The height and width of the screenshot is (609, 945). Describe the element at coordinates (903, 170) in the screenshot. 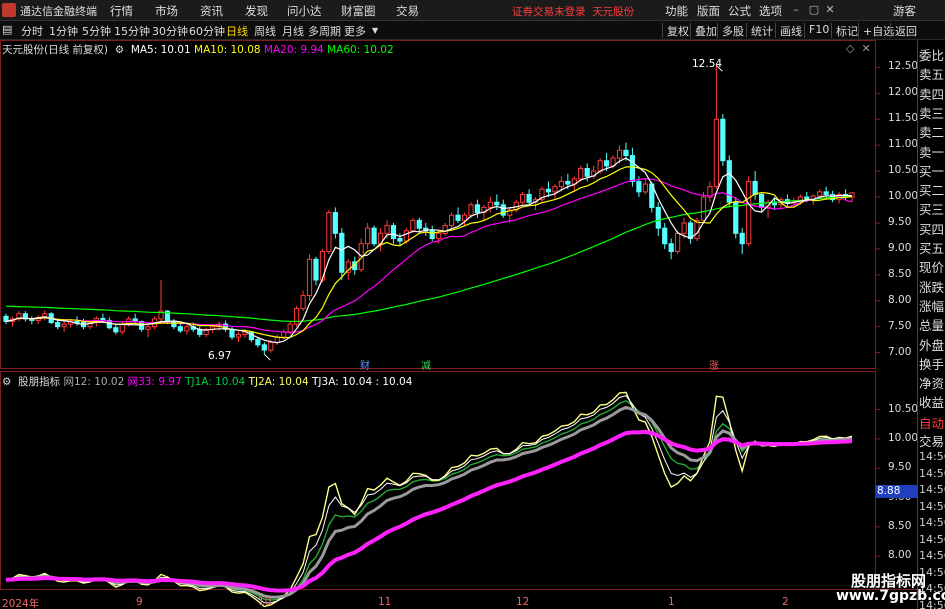

I see `price-tick-4: 10.50` at that location.